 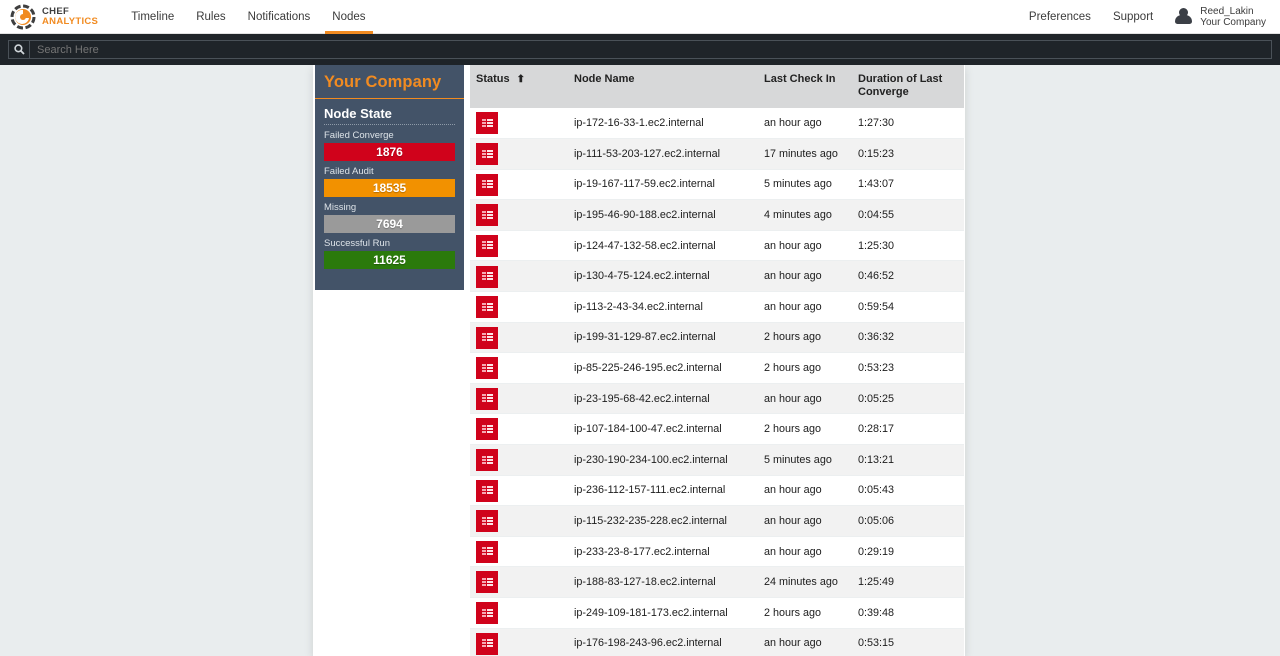 What do you see at coordinates (519, 86) in the screenshot?
I see `column-header-status: Status ⬆` at bounding box center [519, 86].